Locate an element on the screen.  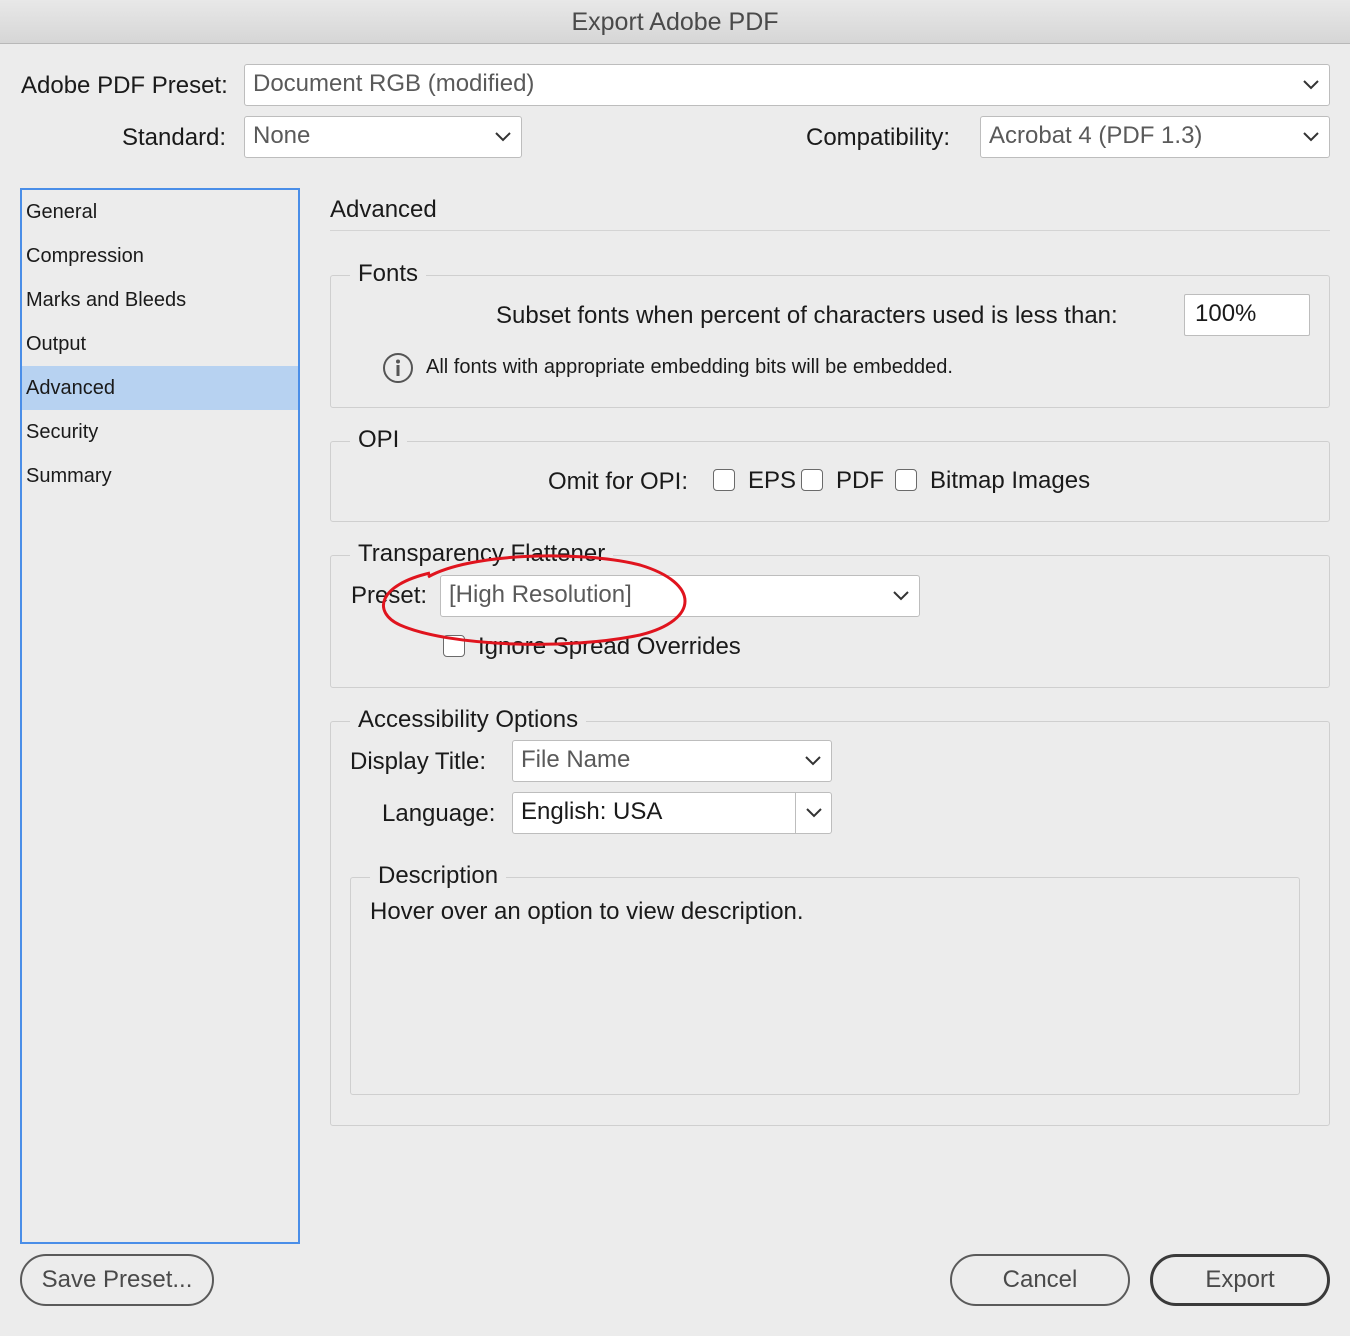
subset-fonts-value: 100% is located at coordinates (1226, 313).